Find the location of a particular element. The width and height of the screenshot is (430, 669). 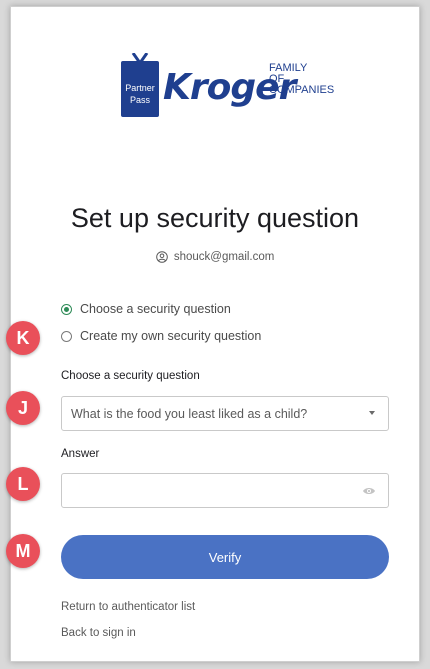

partner-pass-badge: Partner Pass is located at coordinates (140, 85).